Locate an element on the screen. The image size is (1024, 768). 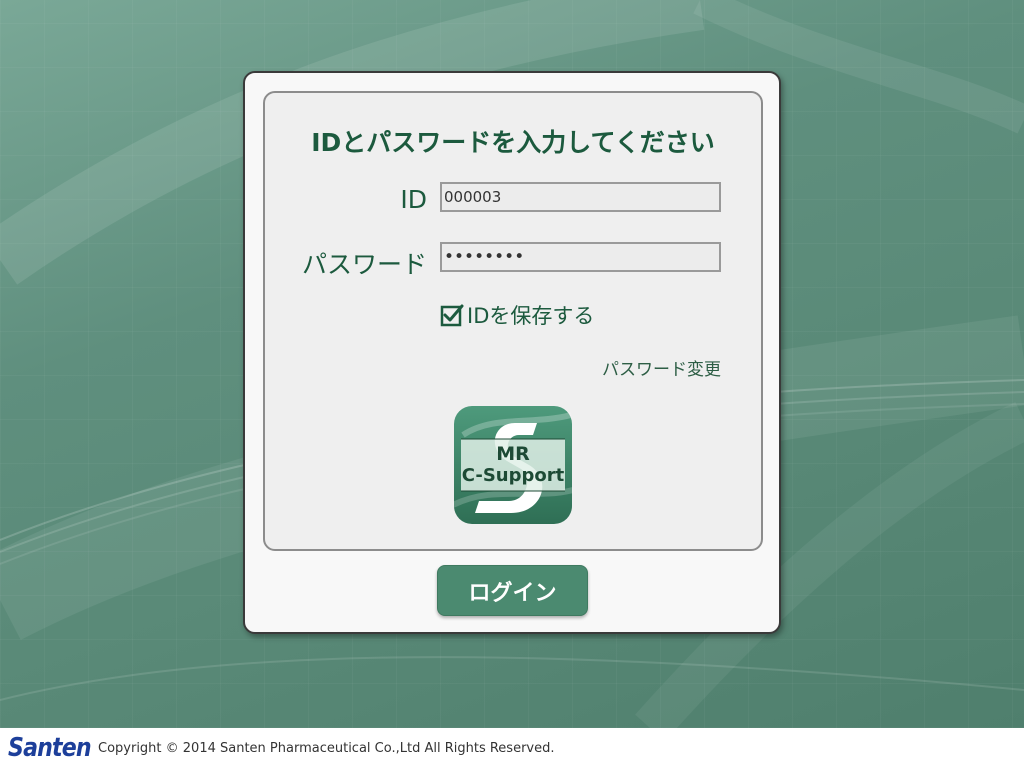
santen-logo: Santen is located at coordinates (50, 748).